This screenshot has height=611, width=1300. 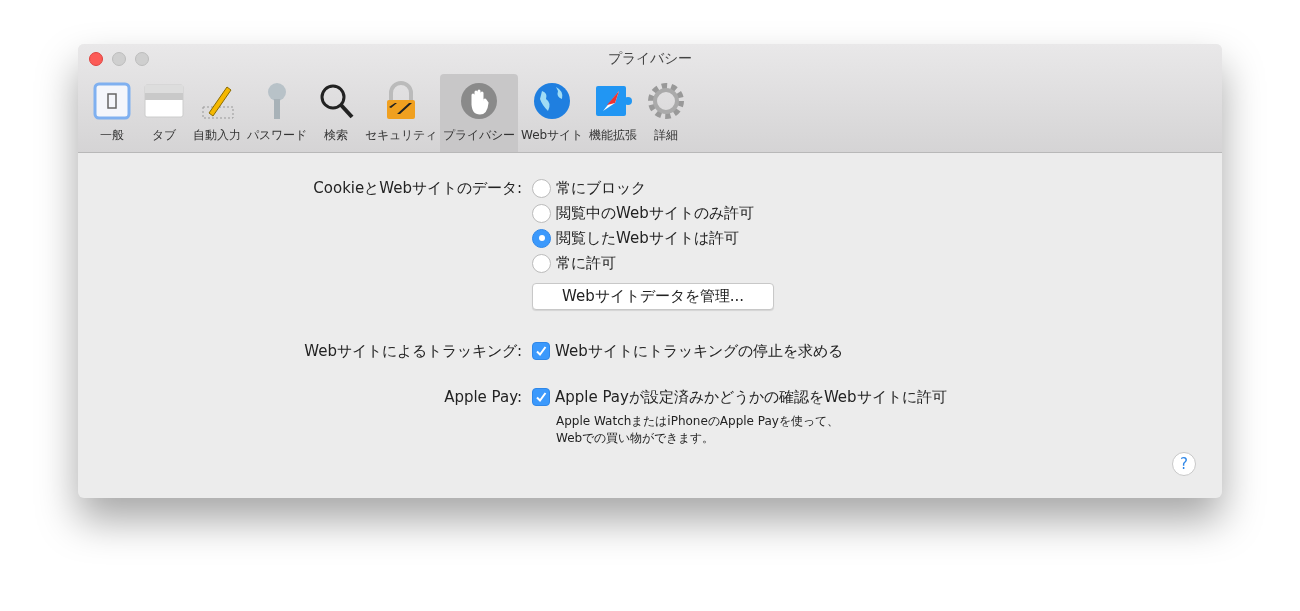 What do you see at coordinates (601, 188) in the screenshot?
I see `option-label: 常にブロック` at bounding box center [601, 188].